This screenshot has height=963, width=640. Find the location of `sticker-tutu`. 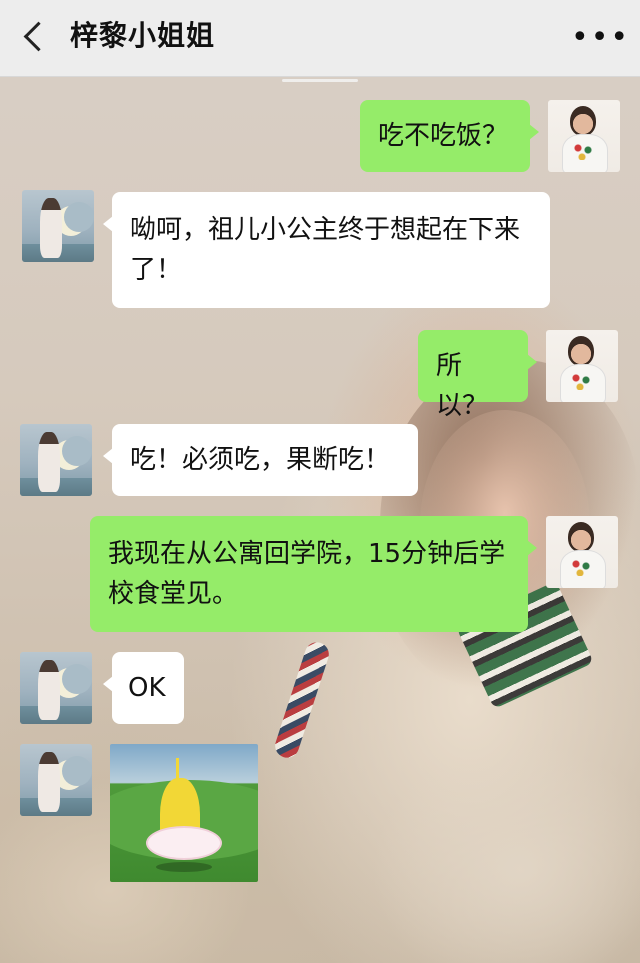

sticker-tutu is located at coordinates (184, 843).